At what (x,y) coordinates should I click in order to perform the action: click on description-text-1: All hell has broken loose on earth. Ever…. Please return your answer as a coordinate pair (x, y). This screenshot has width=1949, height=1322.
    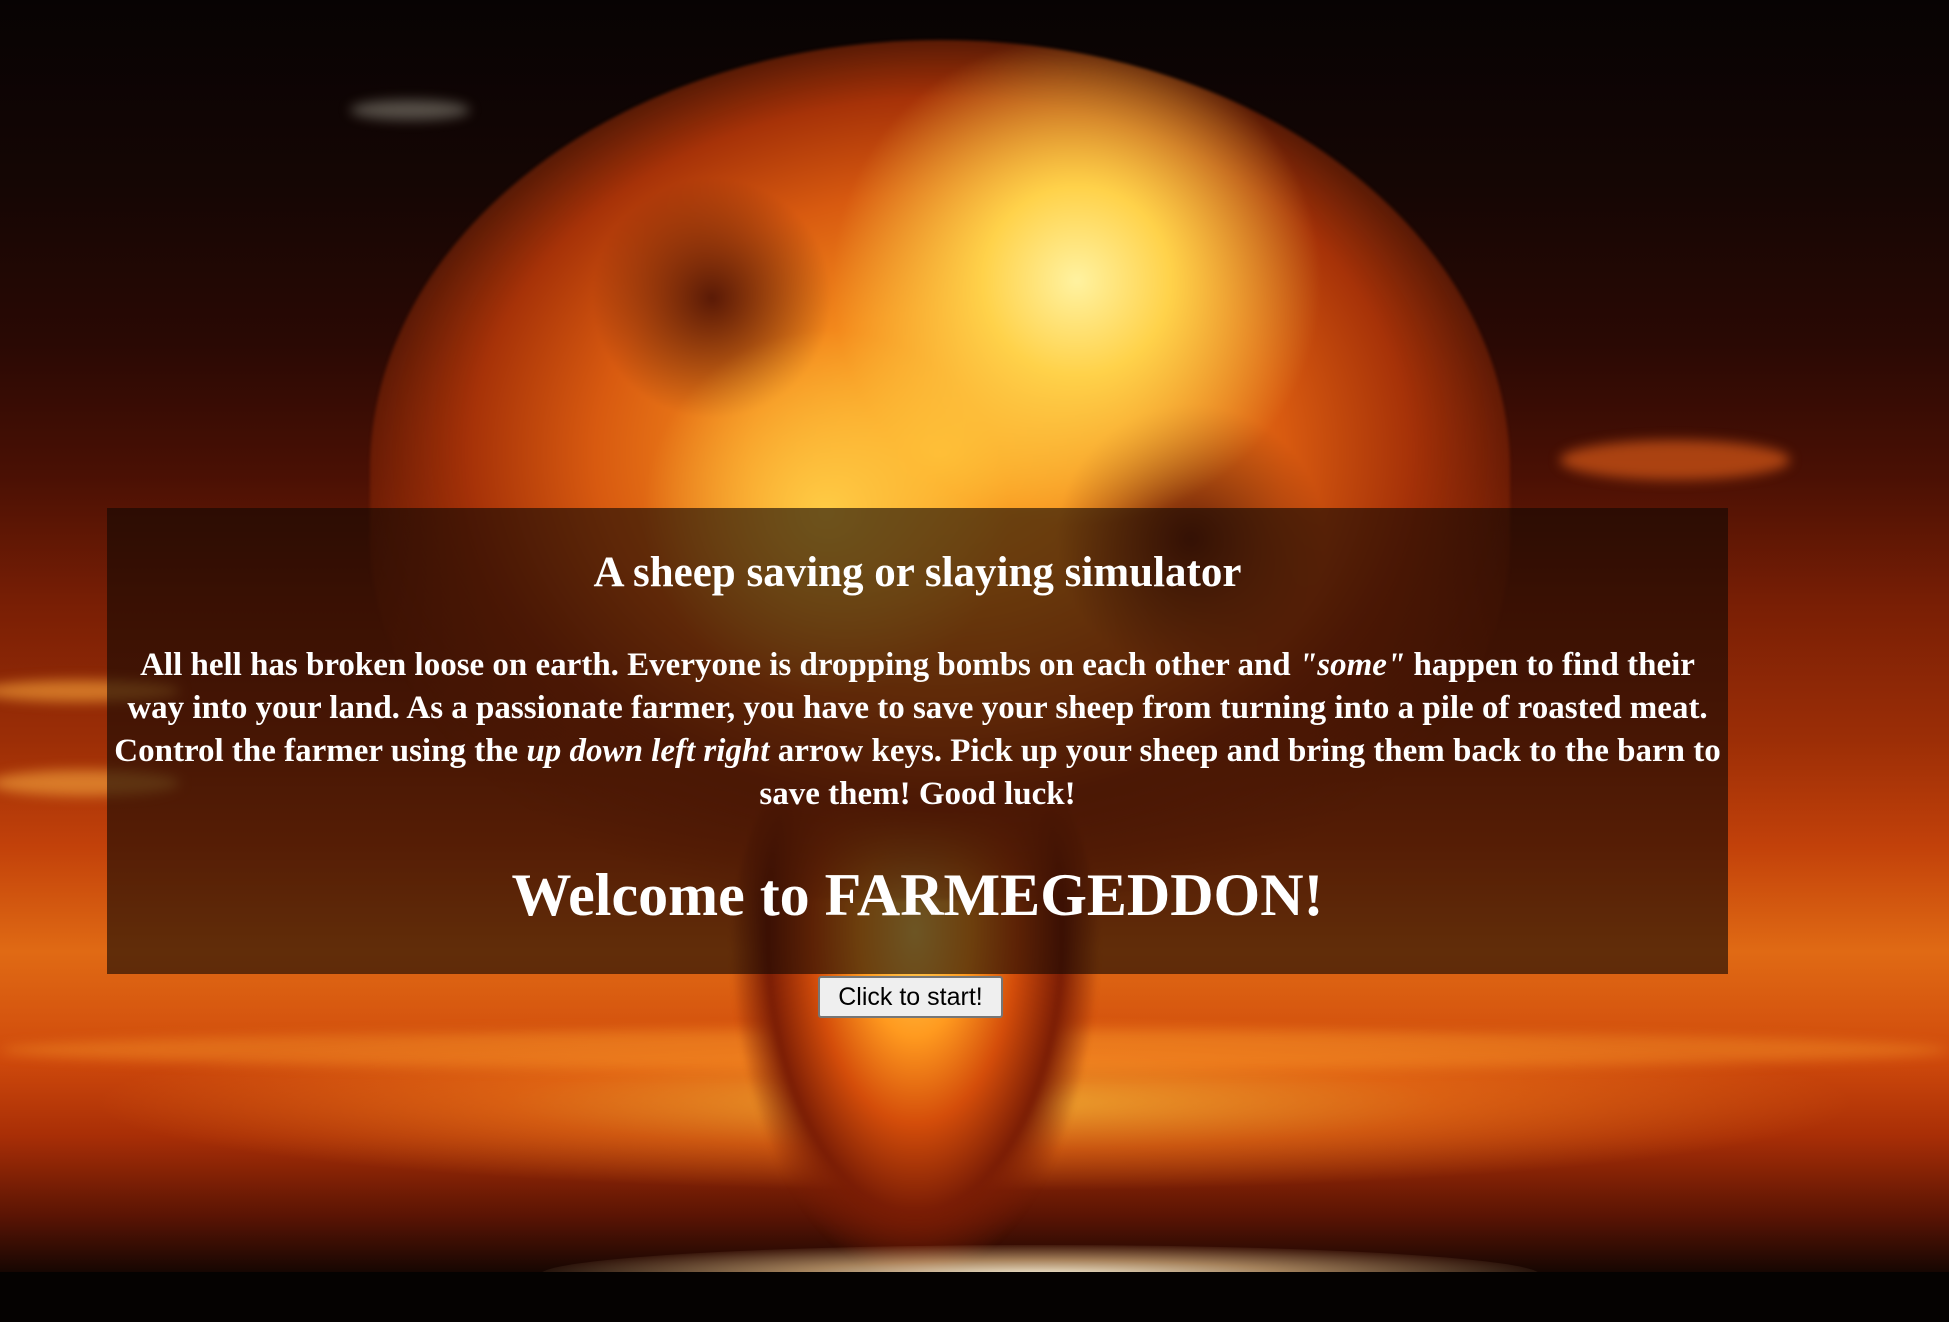
    Looking at the image, I should click on (719, 665).